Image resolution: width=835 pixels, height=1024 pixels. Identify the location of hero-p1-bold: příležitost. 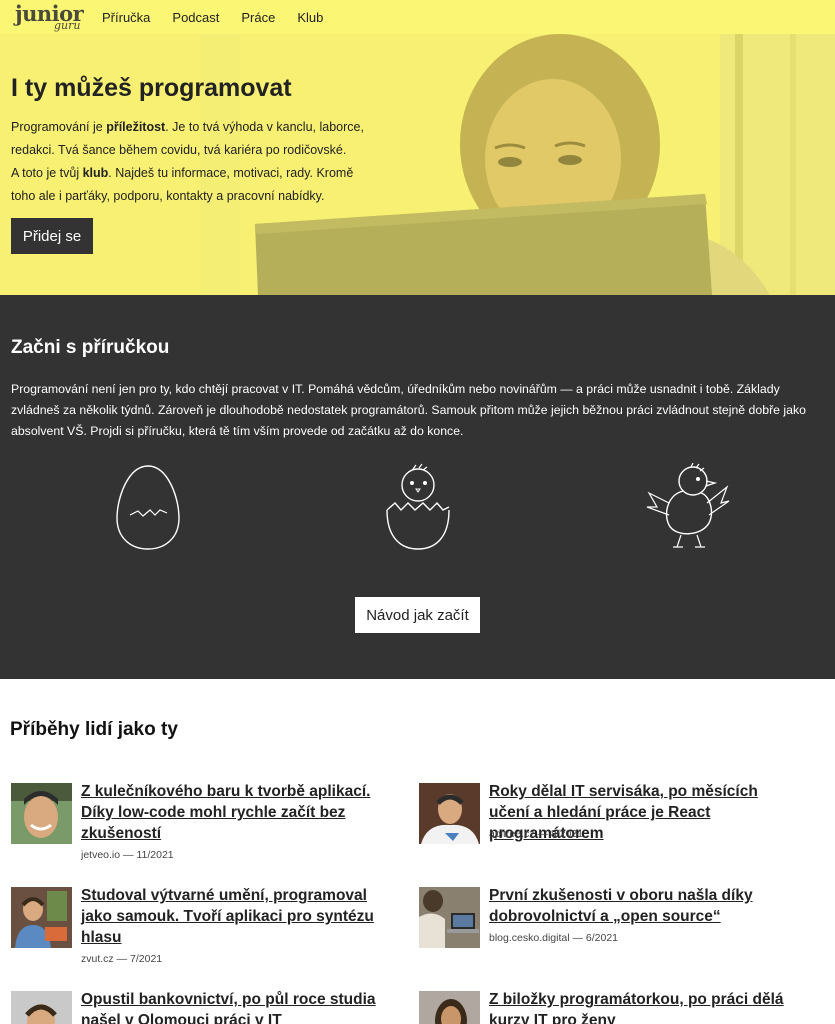
(136, 127).